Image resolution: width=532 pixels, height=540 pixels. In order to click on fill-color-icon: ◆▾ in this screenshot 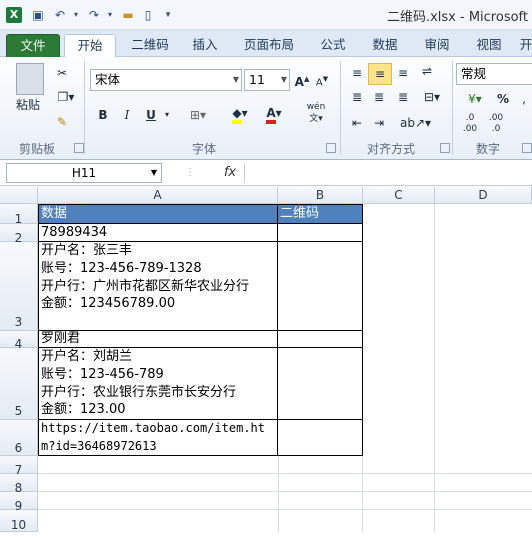, I will do `click(240, 113)`.